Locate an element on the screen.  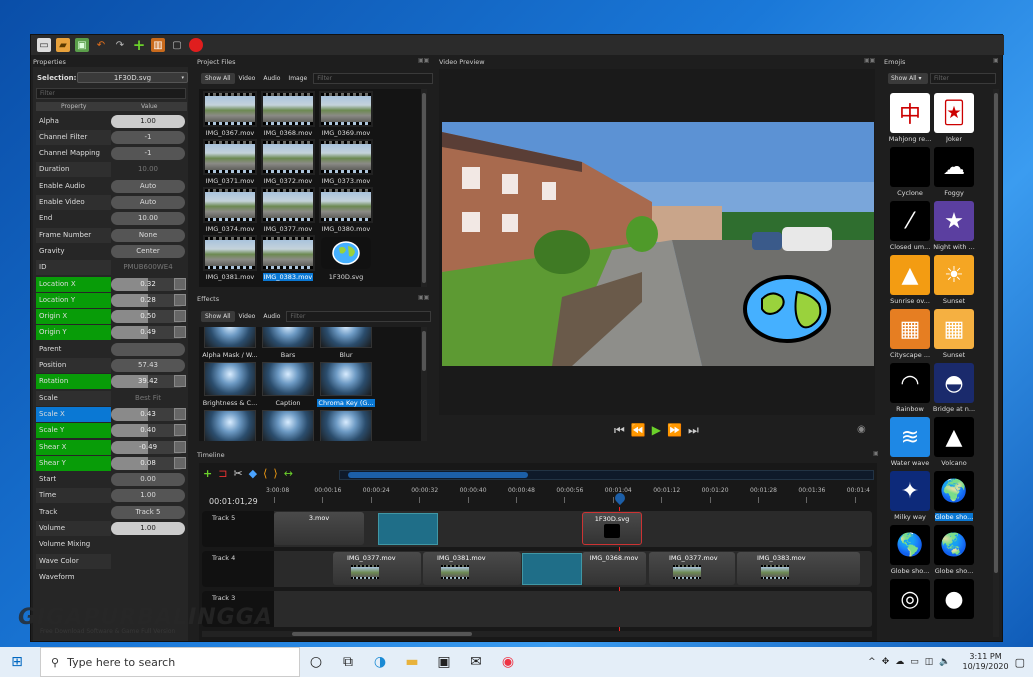
chrome-icon: ◉ is located at coordinates (508, 662).